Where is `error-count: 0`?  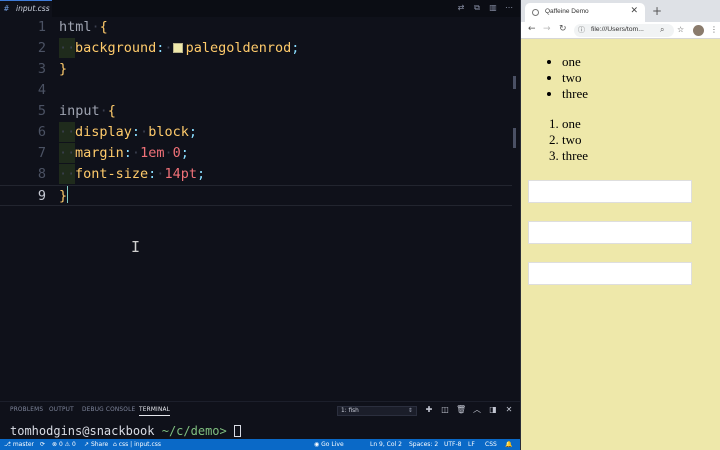
error-count: 0 is located at coordinates (60, 444).